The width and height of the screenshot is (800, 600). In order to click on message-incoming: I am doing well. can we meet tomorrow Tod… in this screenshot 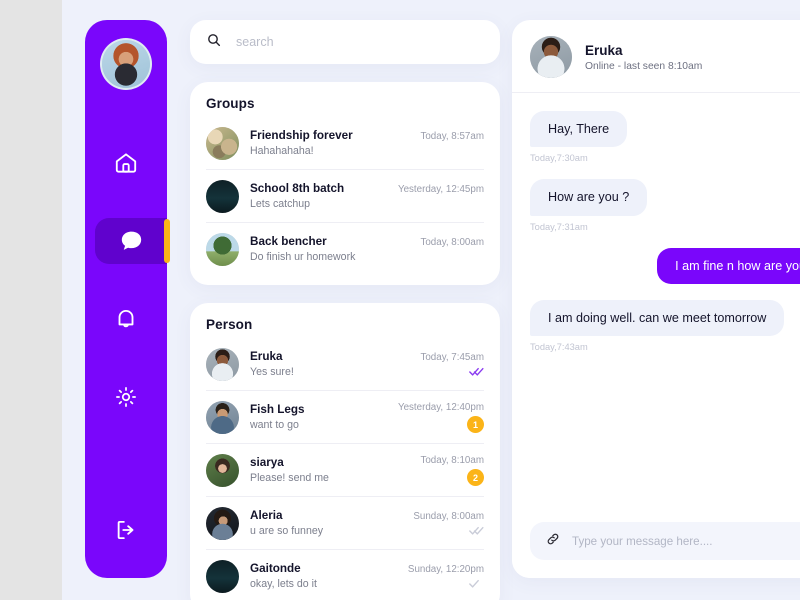, I will do `click(665, 326)`.